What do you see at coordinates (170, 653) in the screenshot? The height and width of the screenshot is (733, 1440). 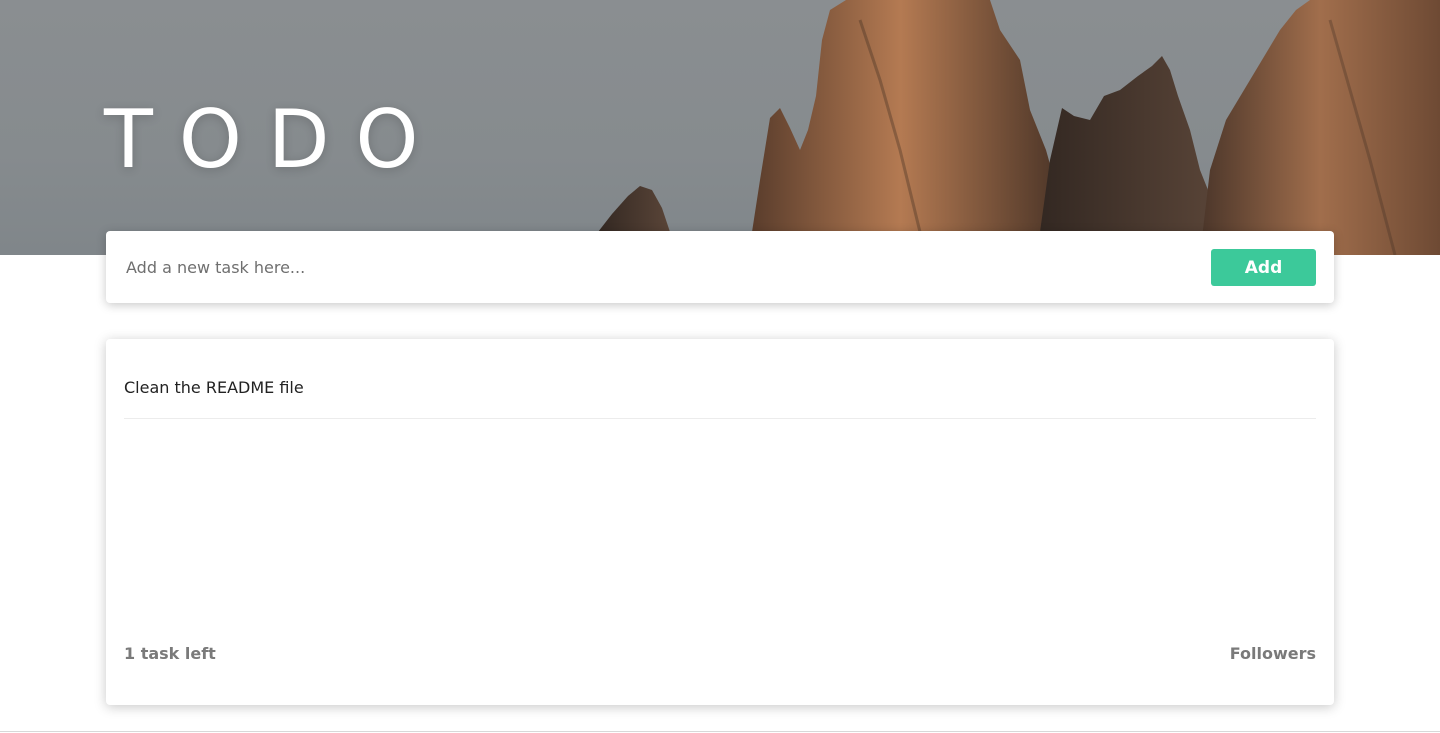 I see `tasks-left-count: 1 task left` at bounding box center [170, 653].